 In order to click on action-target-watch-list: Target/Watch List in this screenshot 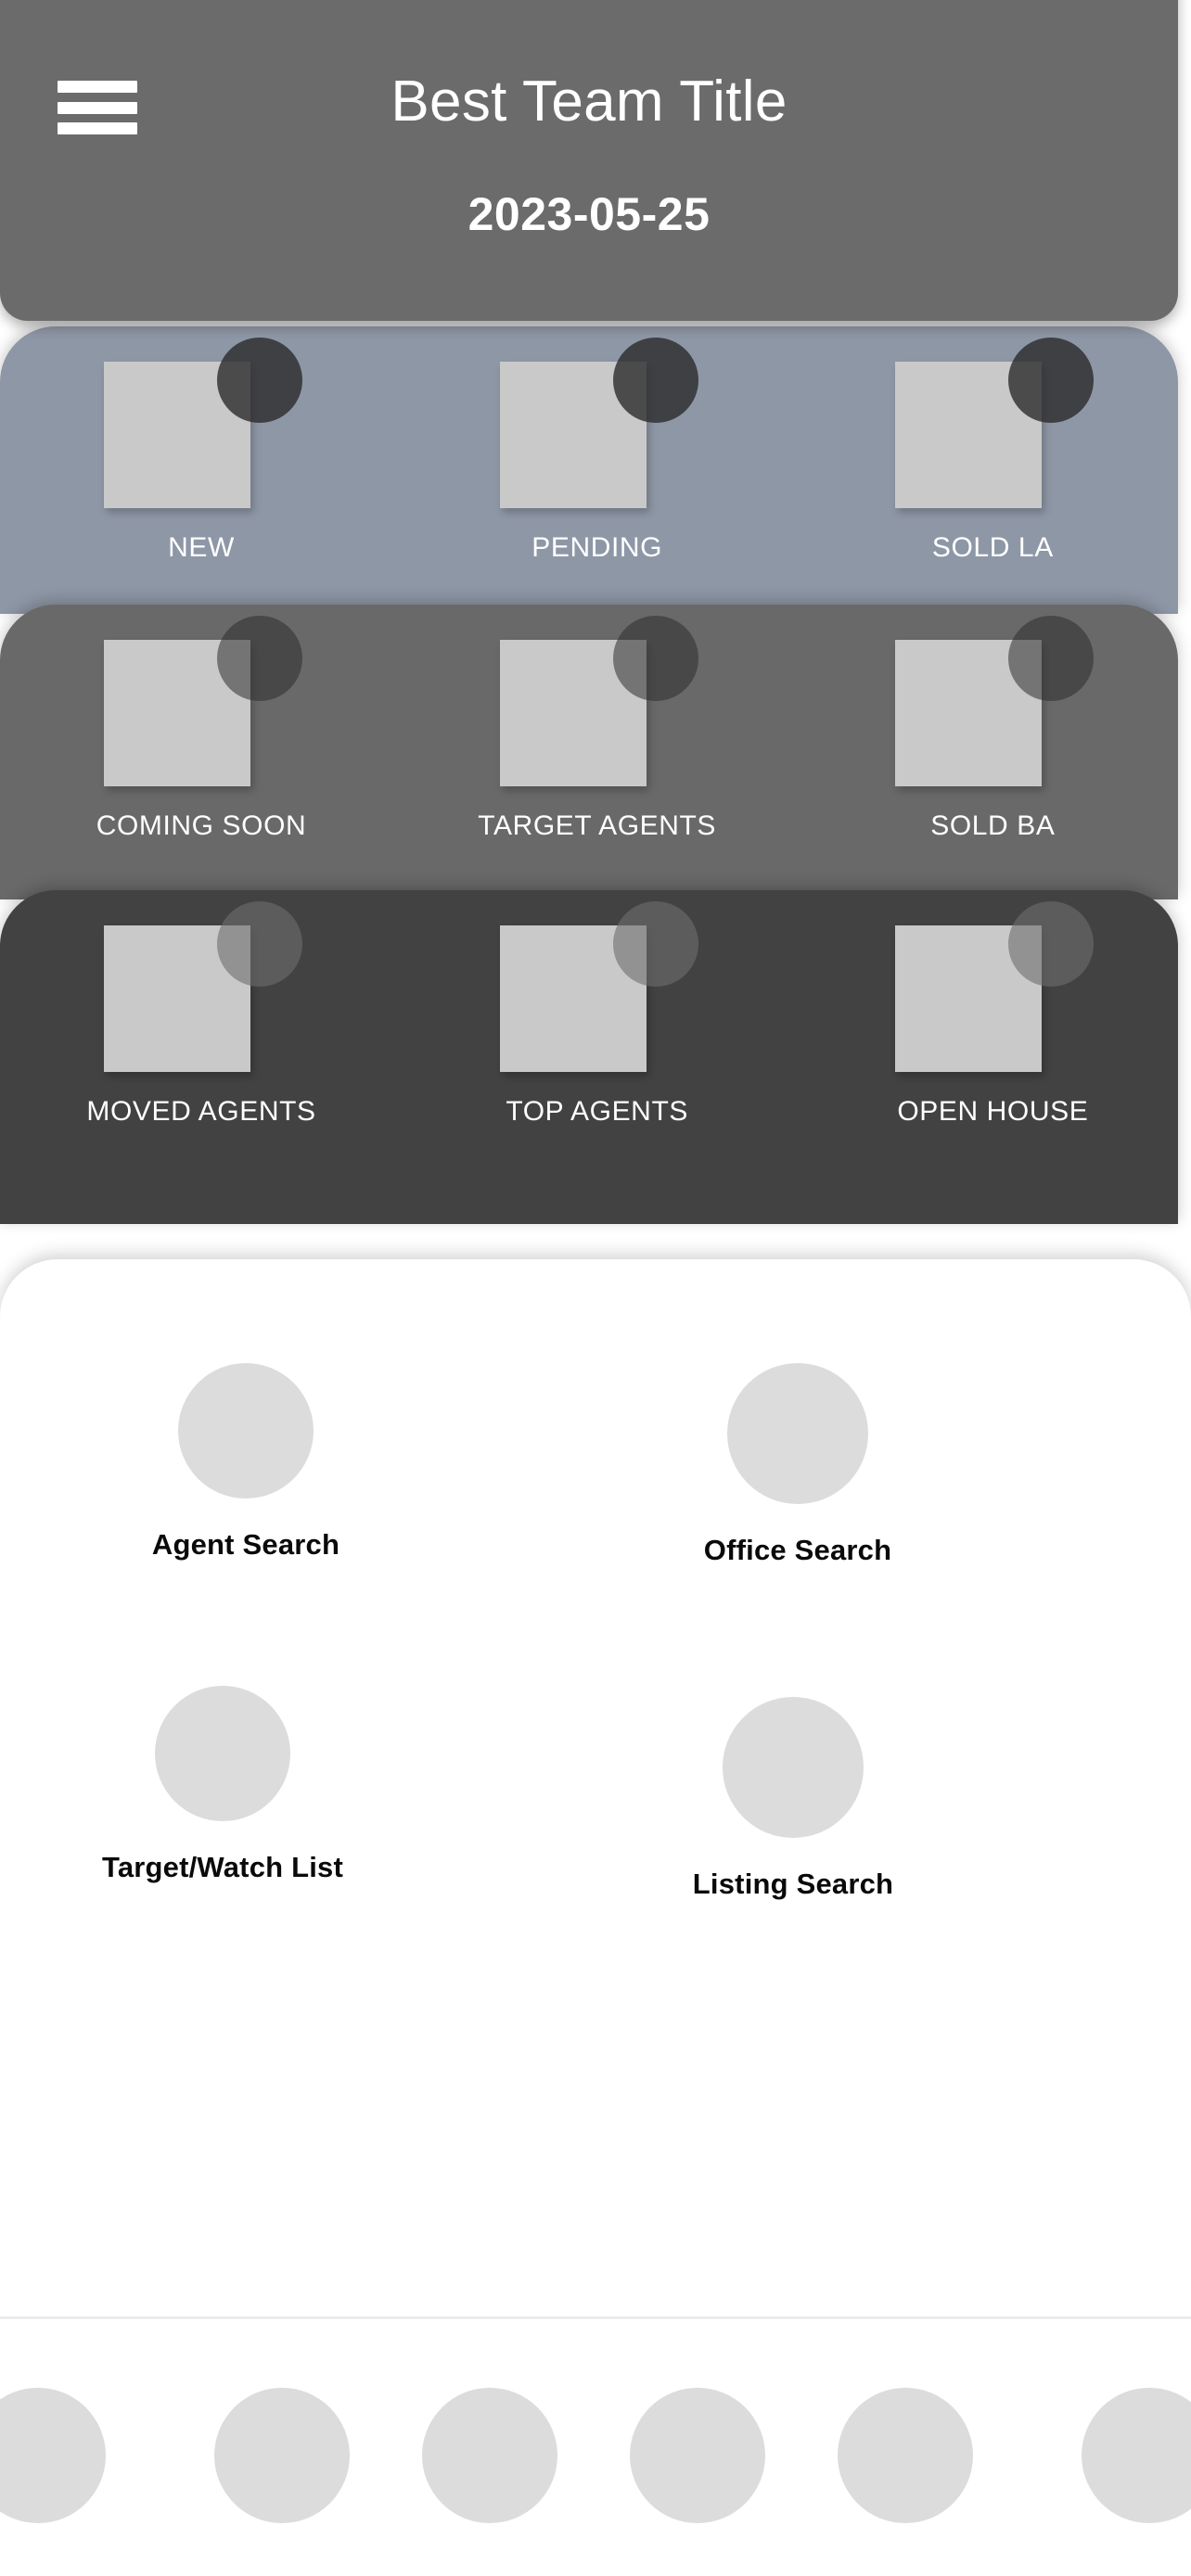, I will do `click(223, 1785)`.